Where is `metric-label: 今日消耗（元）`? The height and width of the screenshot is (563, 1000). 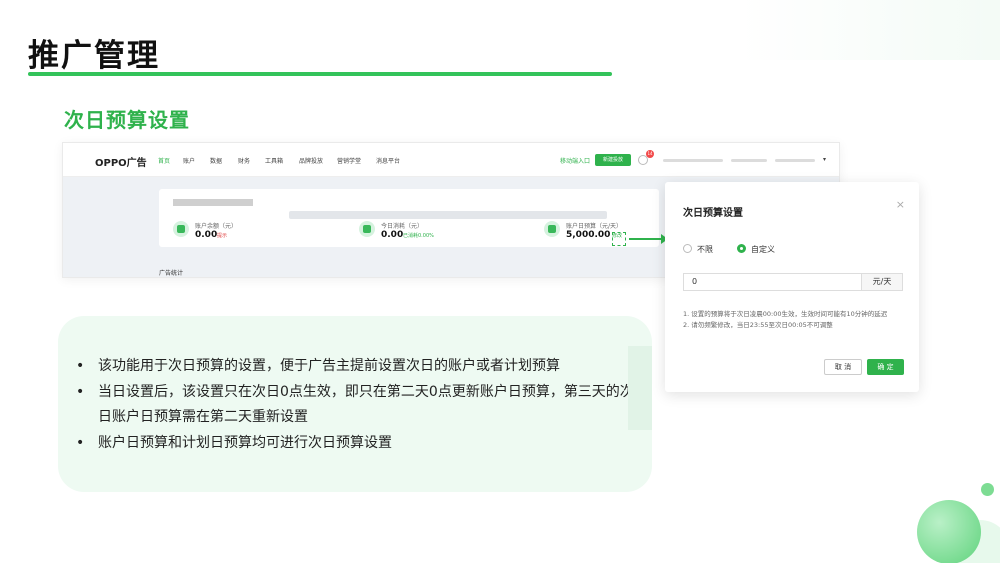
metric-label: 今日消耗（元） is located at coordinates (402, 226).